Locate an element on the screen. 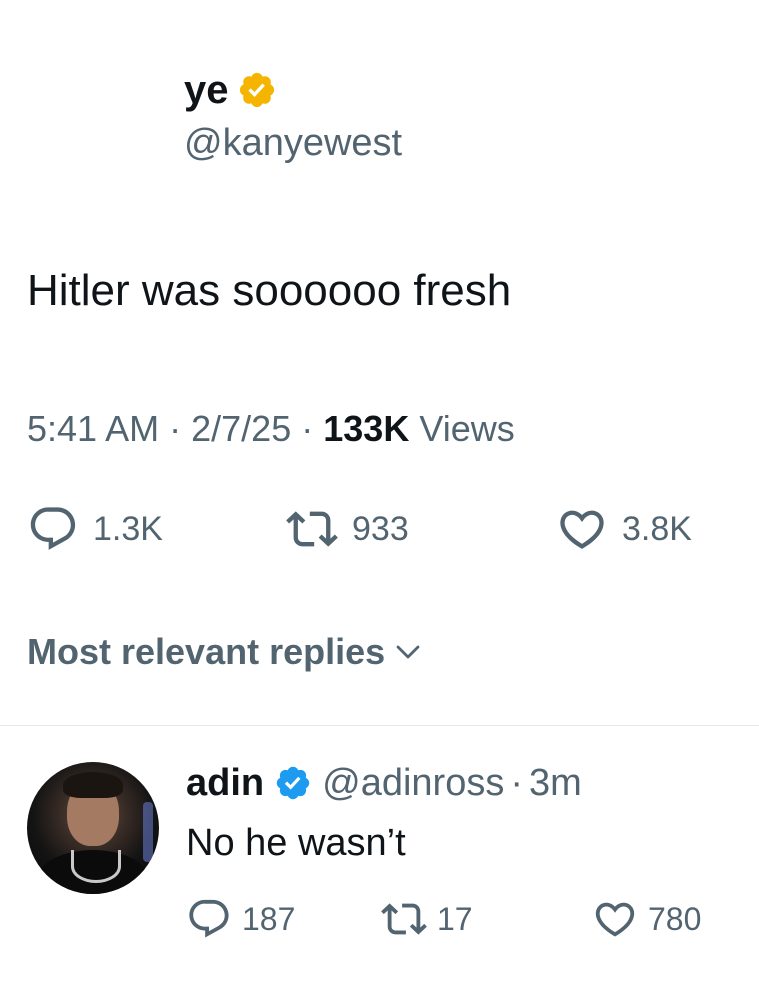 Image resolution: width=759 pixels, height=983 pixels. reply-header: adin @adinross · 3m is located at coordinates (384, 783).